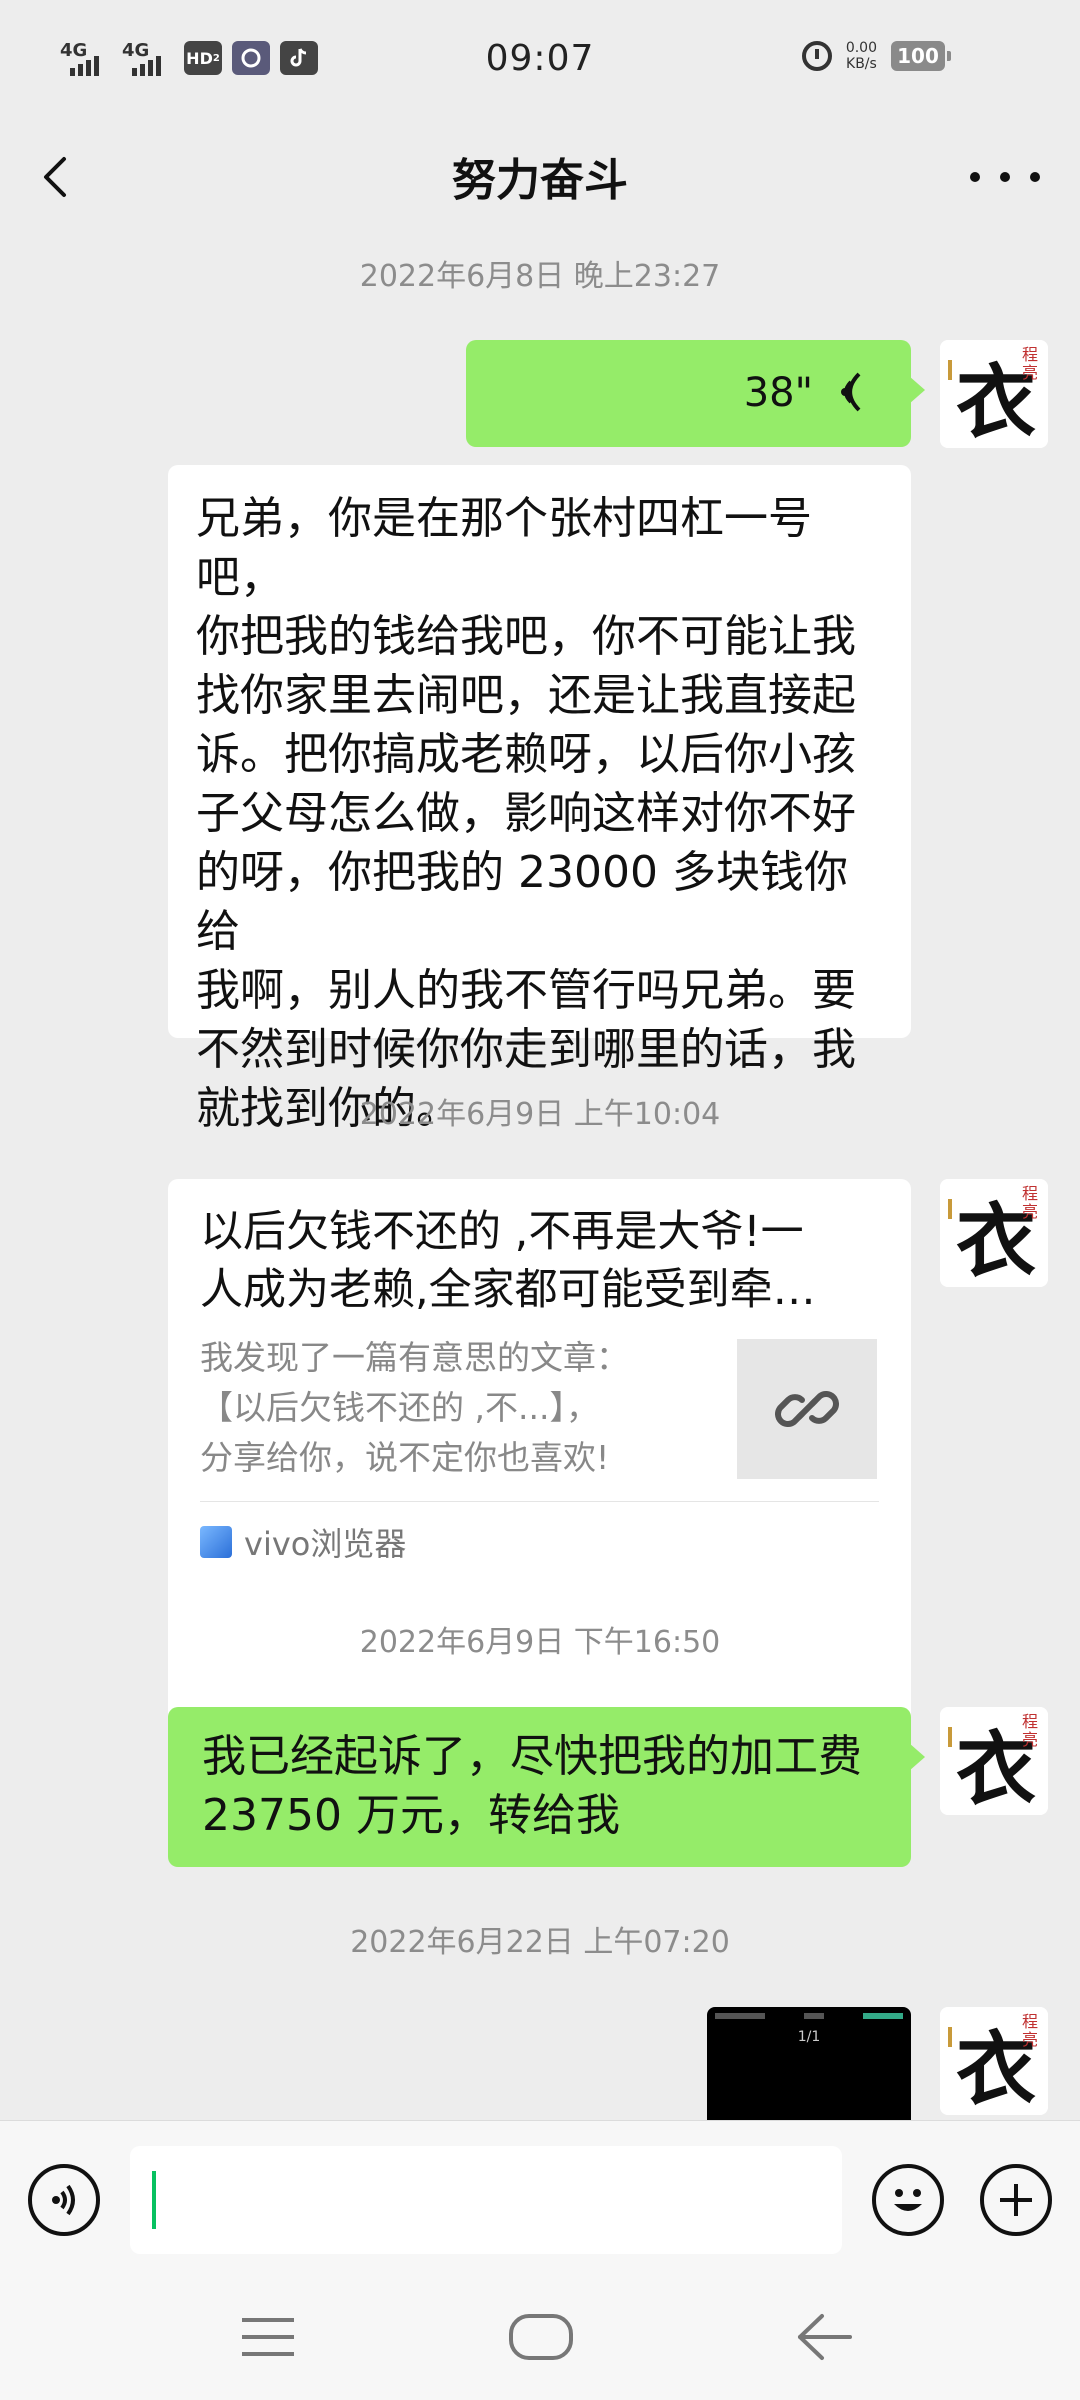 Image resolution: width=1080 pixels, height=2400 pixels. Describe the element at coordinates (216, 1542) in the screenshot. I see `vivo-browser-icon` at that location.